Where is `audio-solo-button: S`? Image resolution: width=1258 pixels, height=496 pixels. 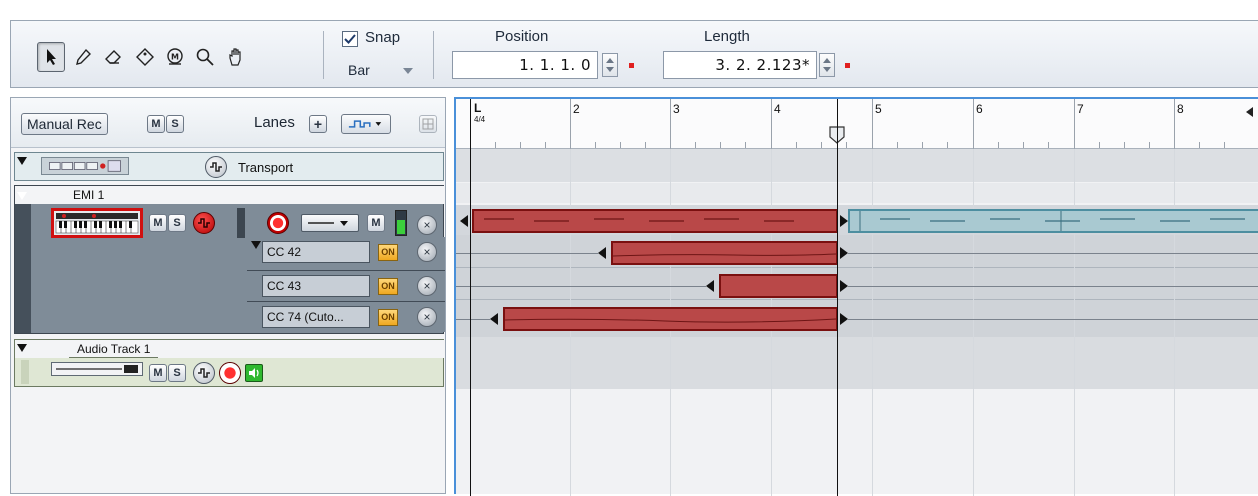
audio-solo-button: S is located at coordinates (177, 373).